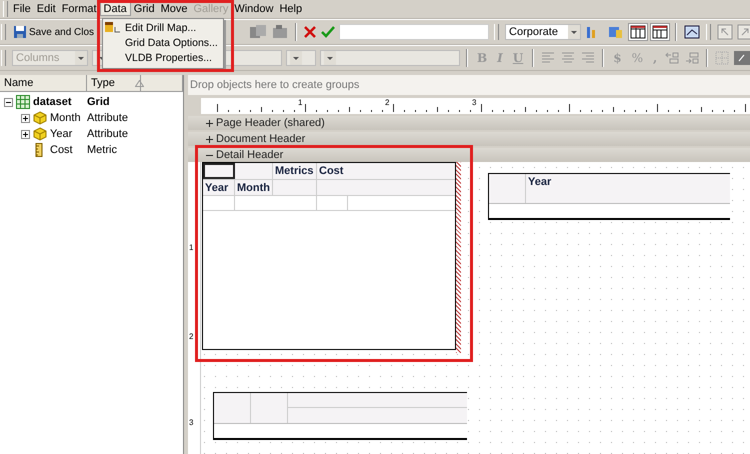  I want to click on resize-border, so click(458, 257).